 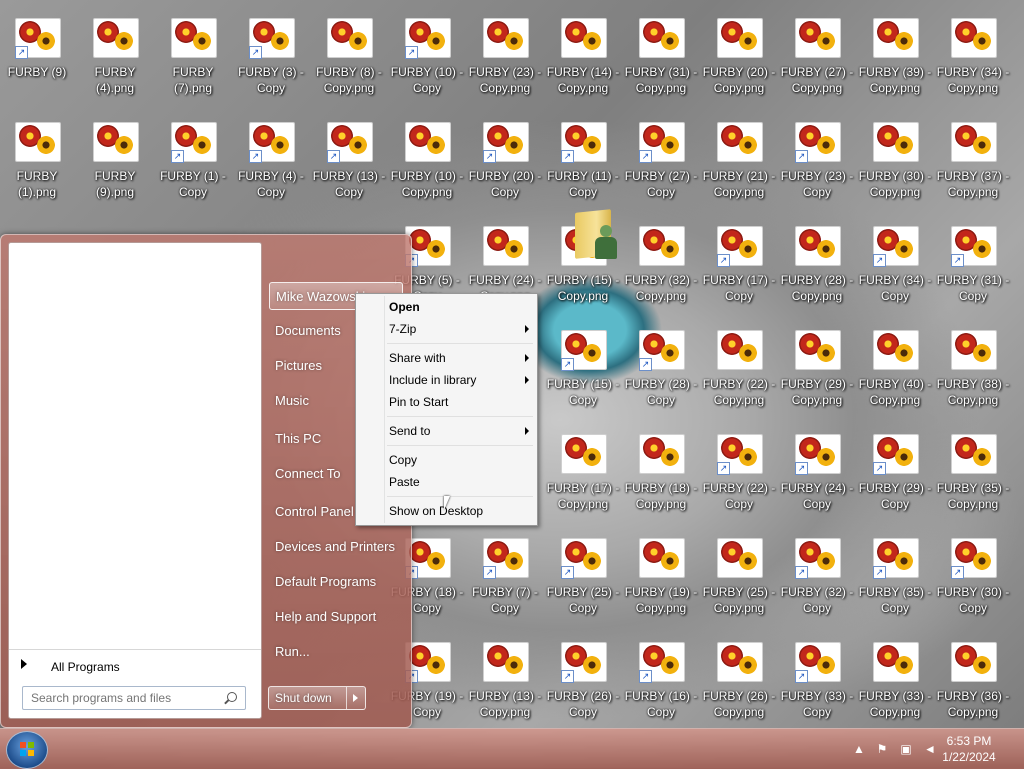 What do you see at coordinates (973, 61) in the screenshot?
I see `desktop-icon: FURBY (34) - Copy.png` at bounding box center [973, 61].